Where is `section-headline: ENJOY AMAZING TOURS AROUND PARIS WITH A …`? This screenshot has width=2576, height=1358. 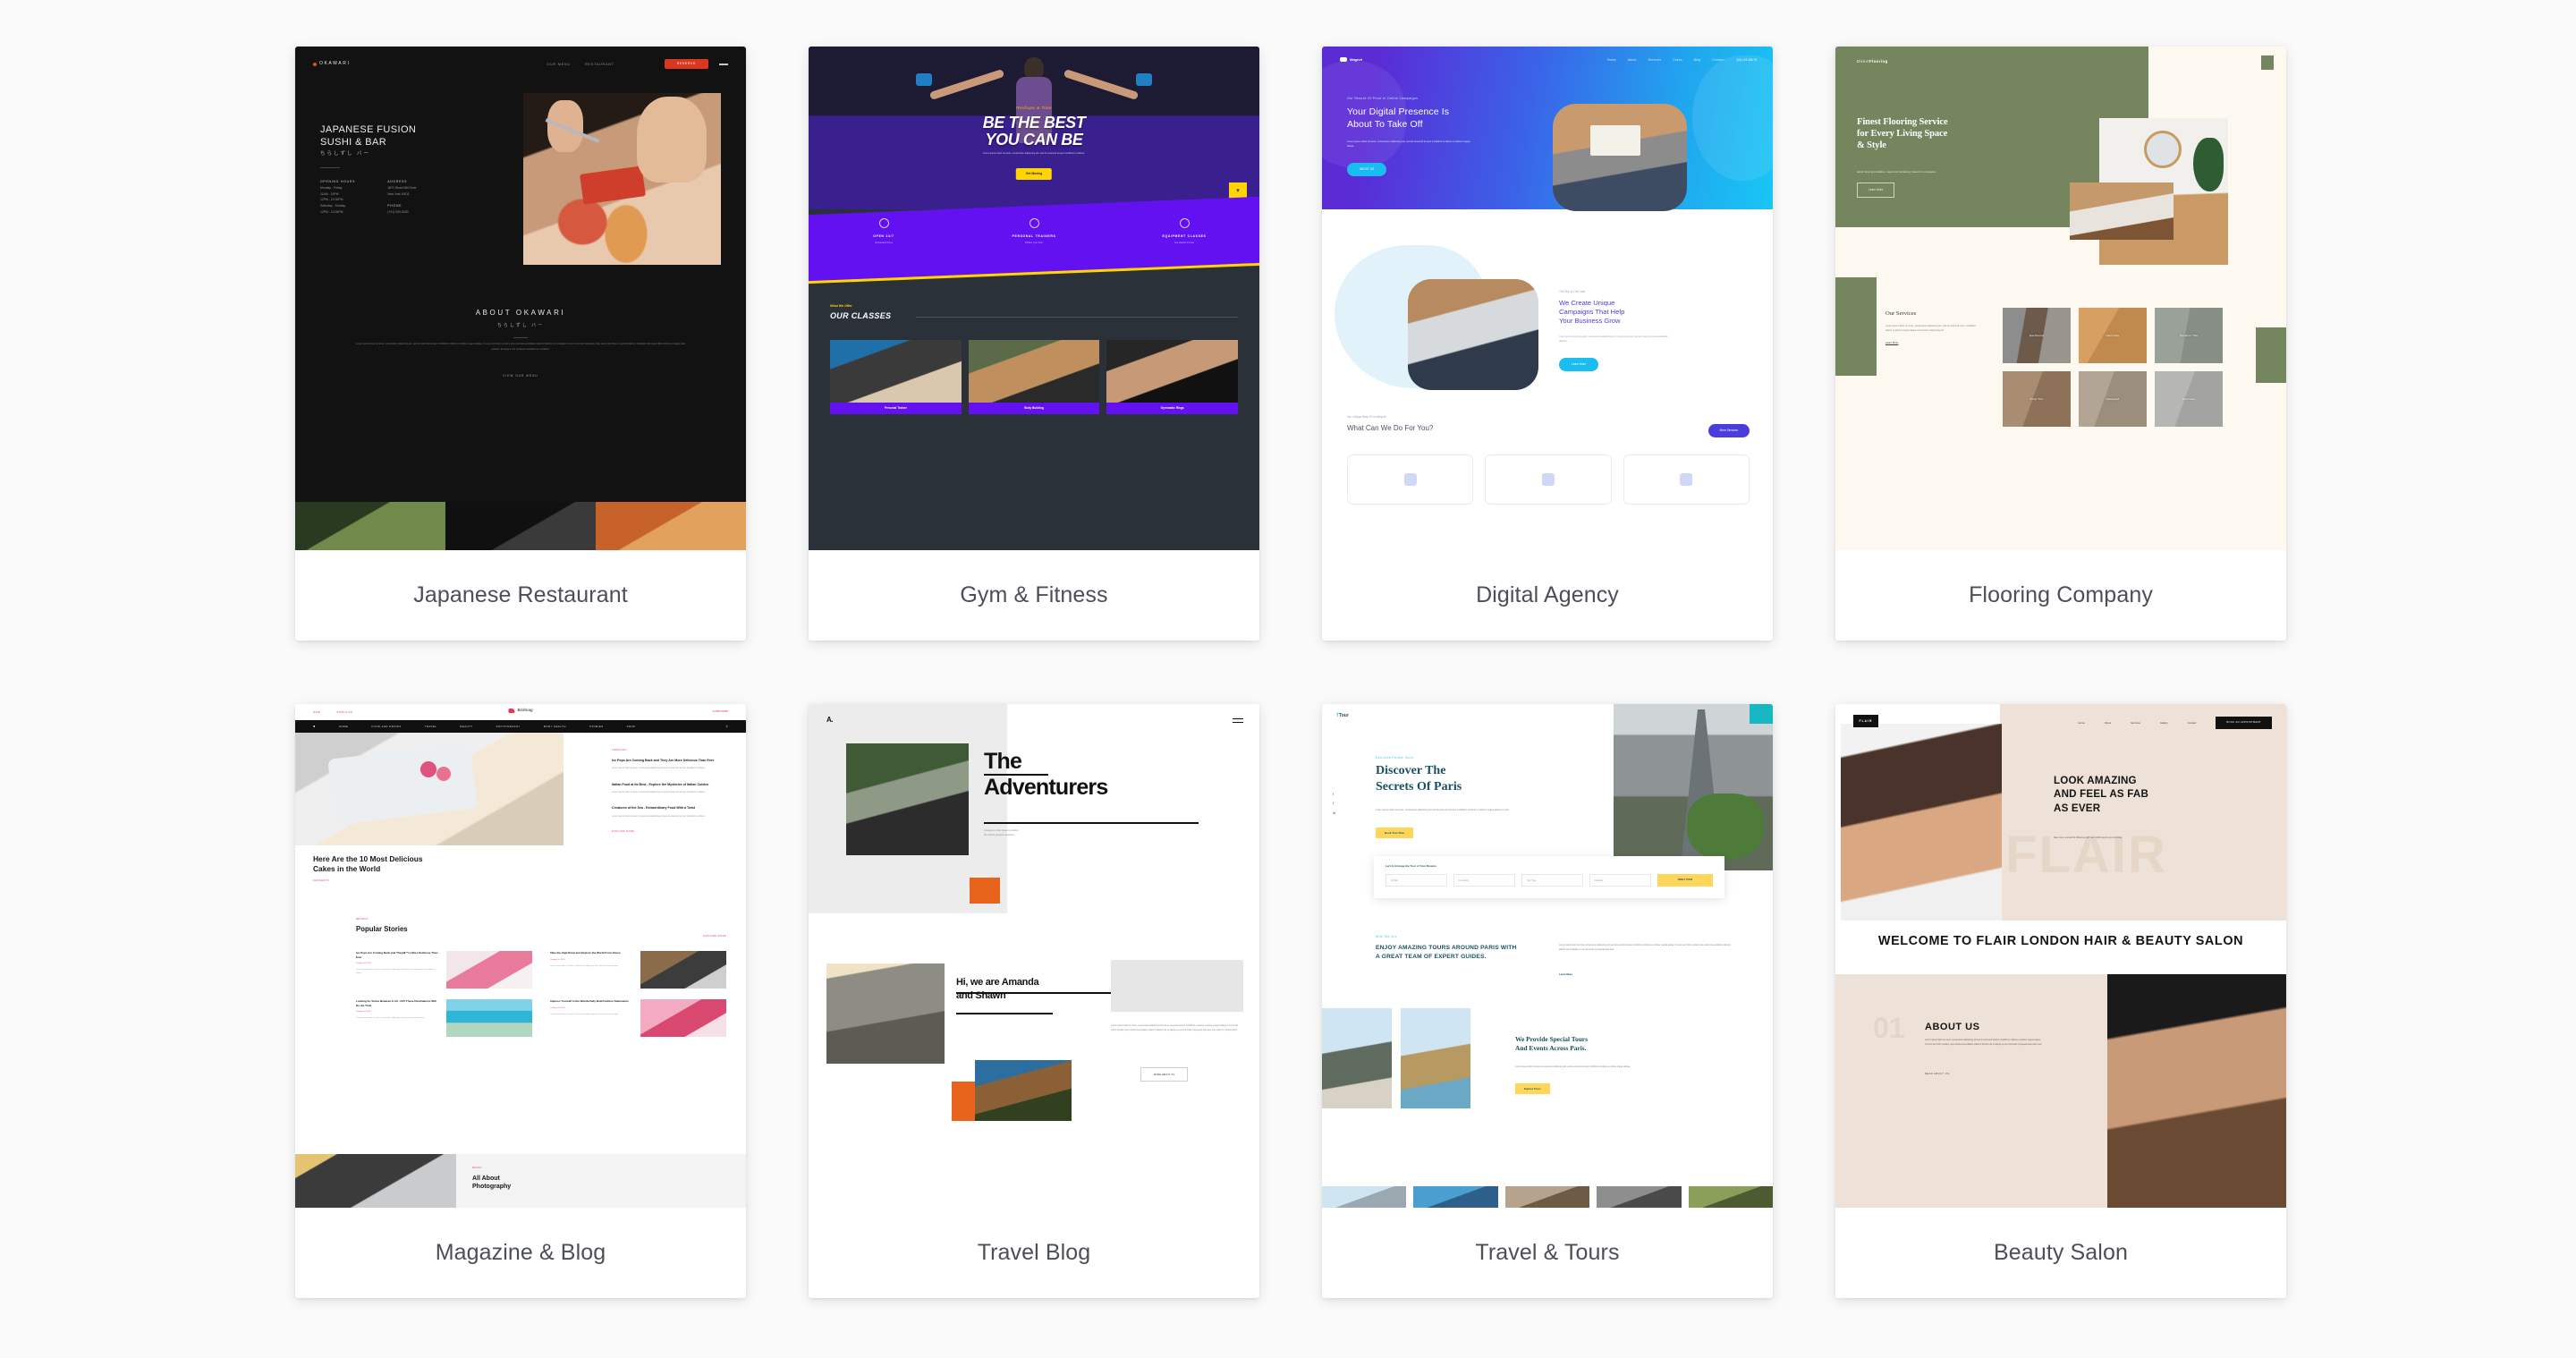 section-headline: ENJOY AMAZING TOURS AROUND PARIS WITH A … is located at coordinates (1446, 952).